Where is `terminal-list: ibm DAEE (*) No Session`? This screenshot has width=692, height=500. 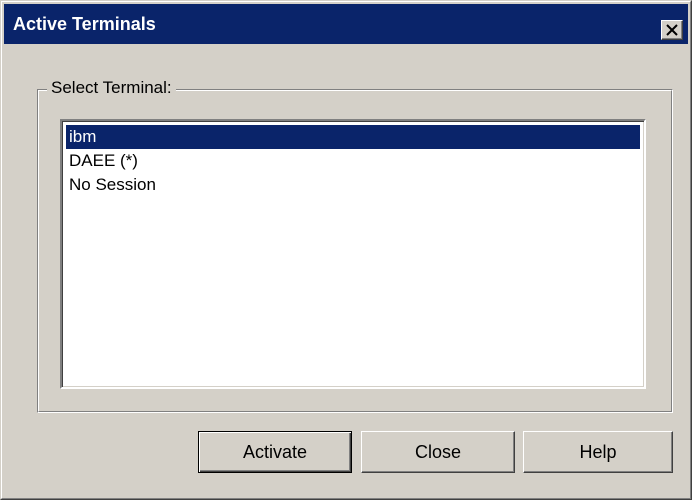 terminal-list: ibm DAEE (*) No Session is located at coordinates (353, 160).